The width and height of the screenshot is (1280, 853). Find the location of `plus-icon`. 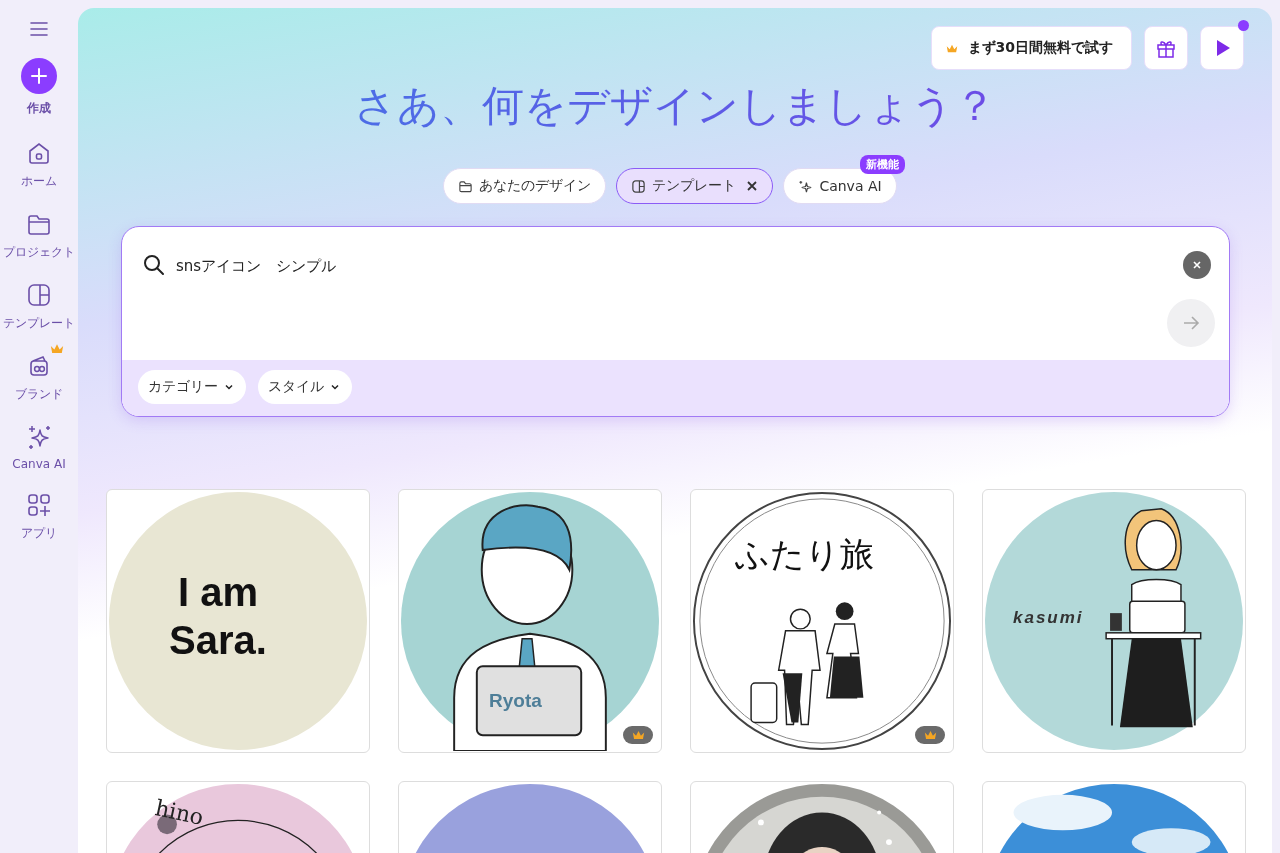

plus-icon is located at coordinates (39, 76).